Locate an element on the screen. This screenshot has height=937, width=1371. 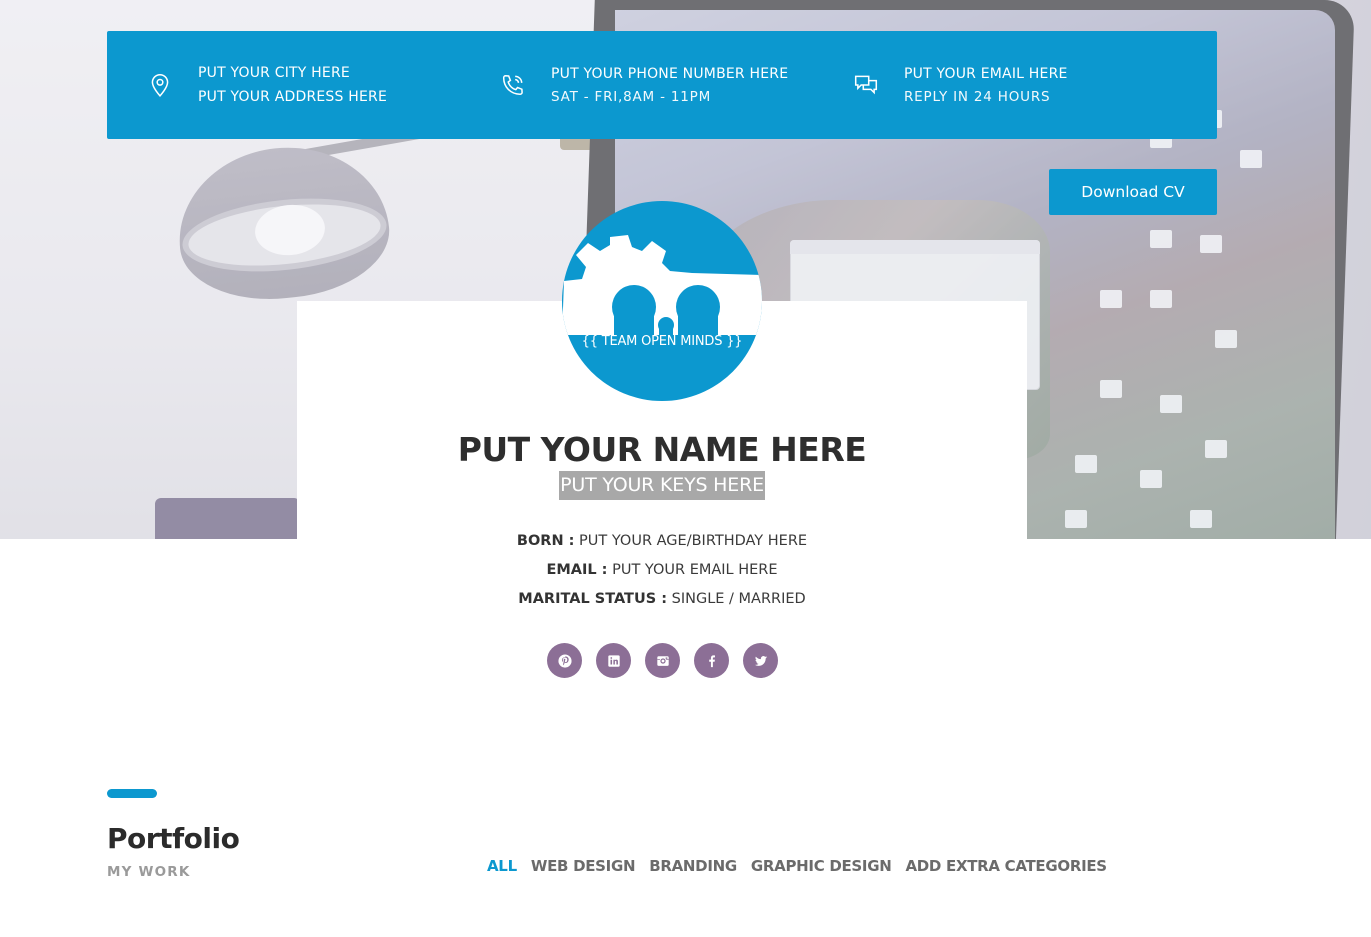
portfolio-accent-line is located at coordinates (132, 793).